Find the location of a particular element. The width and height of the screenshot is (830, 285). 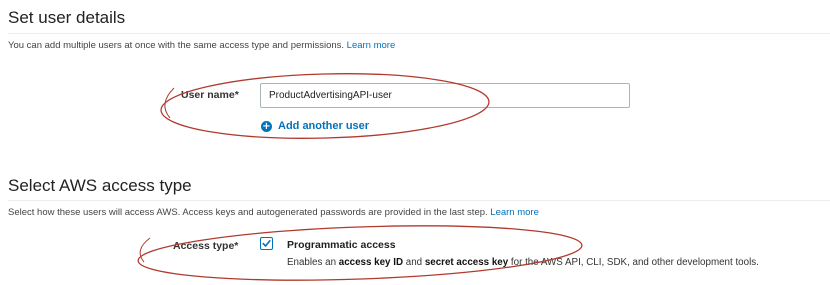

select-access-type-heading: Select AWS access type is located at coordinates (100, 185).